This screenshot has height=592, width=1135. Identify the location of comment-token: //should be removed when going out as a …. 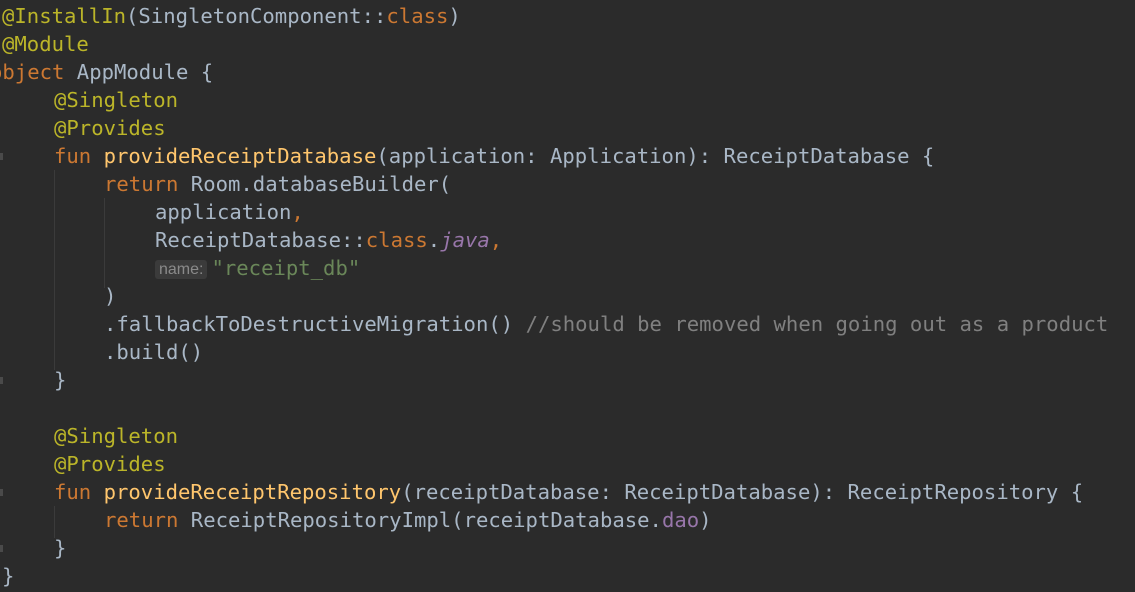
(817, 324).